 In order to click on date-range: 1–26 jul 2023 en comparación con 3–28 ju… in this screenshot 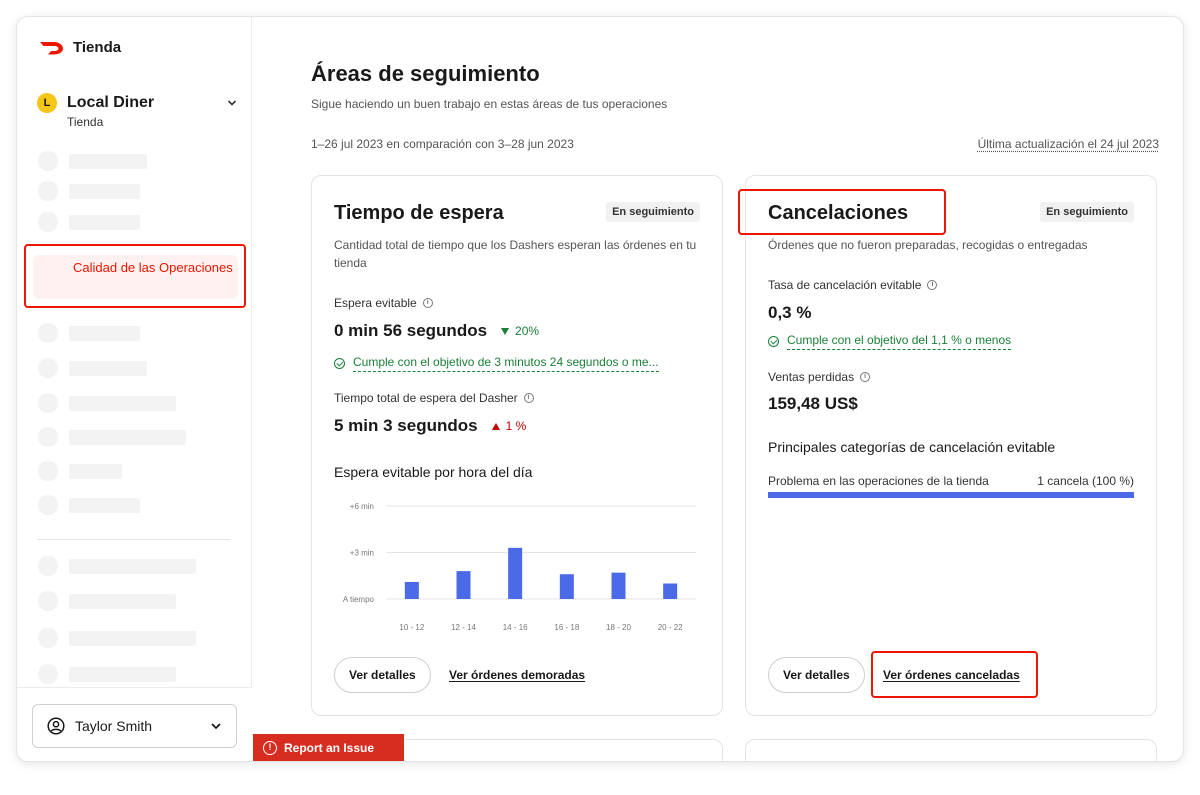, I will do `click(442, 144)`.